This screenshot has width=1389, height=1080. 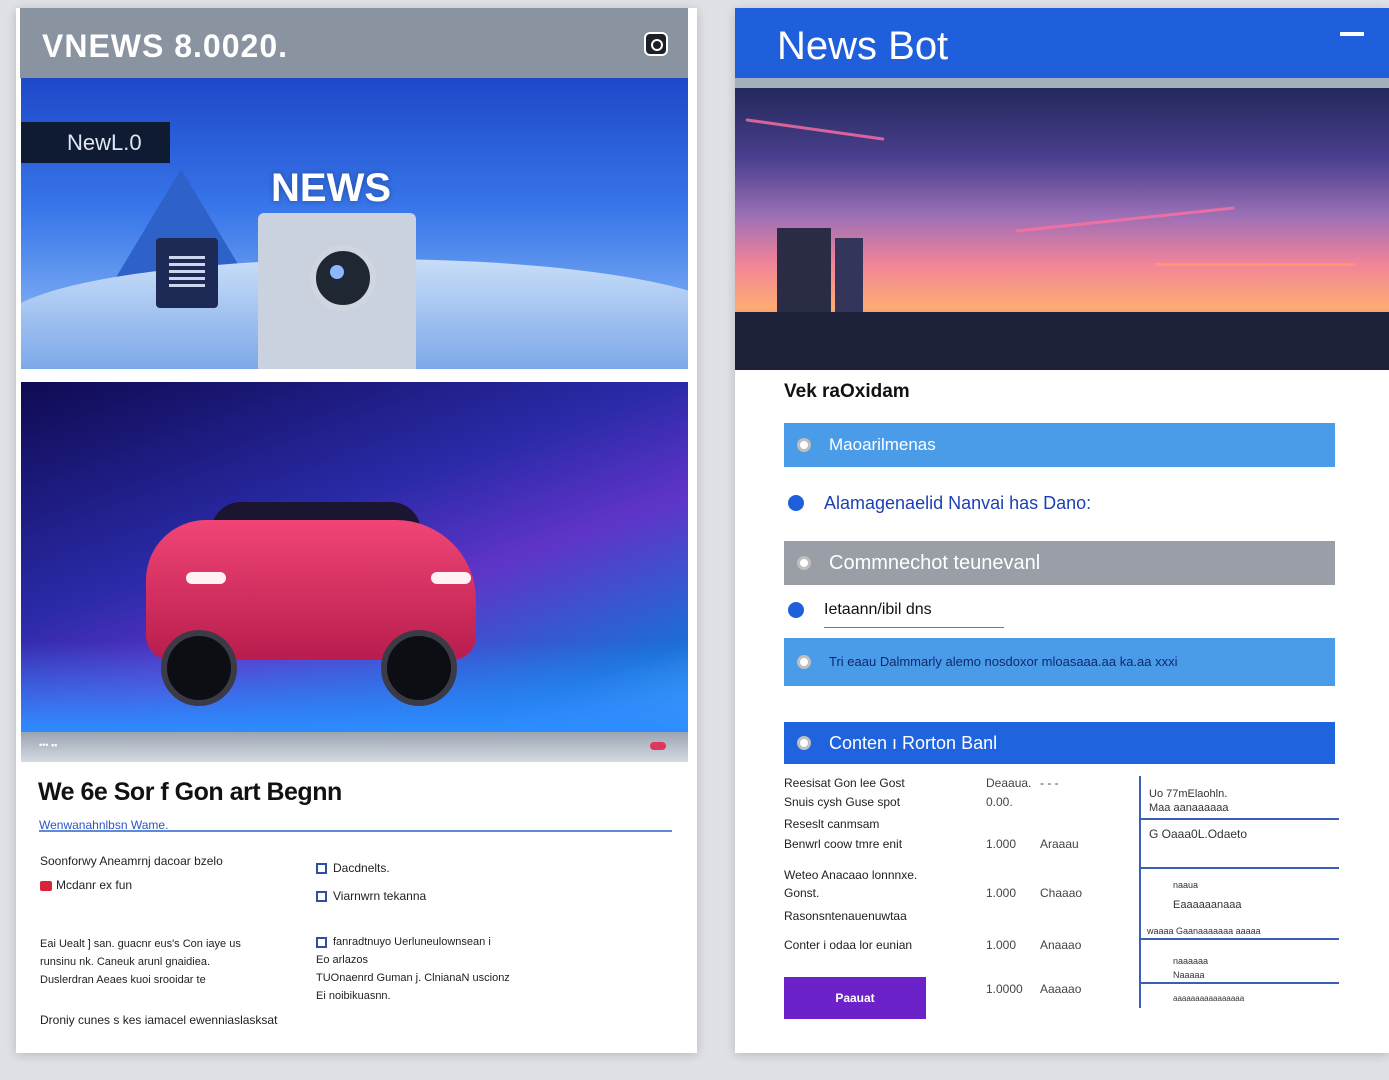 I want to click on caption-text: ••• ▪▪, so click(x=48, y=745).